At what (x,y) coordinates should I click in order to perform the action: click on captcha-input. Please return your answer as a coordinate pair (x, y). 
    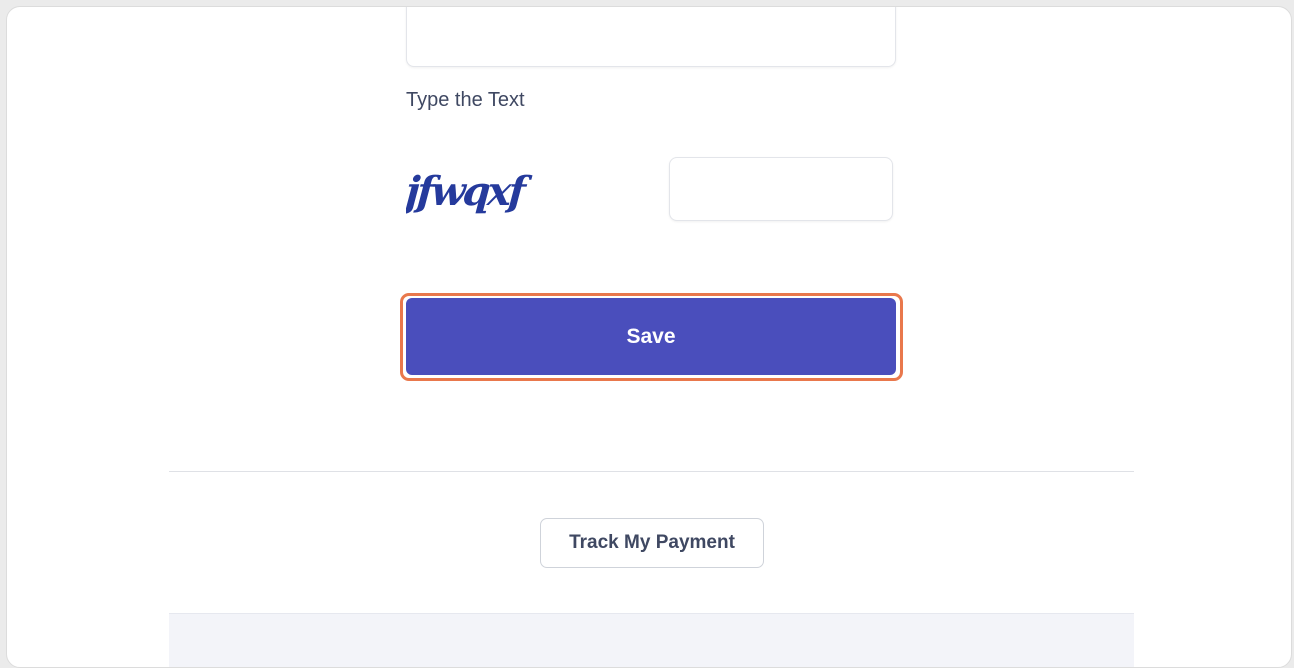
    Looking at the image, I should click on (781, 189).